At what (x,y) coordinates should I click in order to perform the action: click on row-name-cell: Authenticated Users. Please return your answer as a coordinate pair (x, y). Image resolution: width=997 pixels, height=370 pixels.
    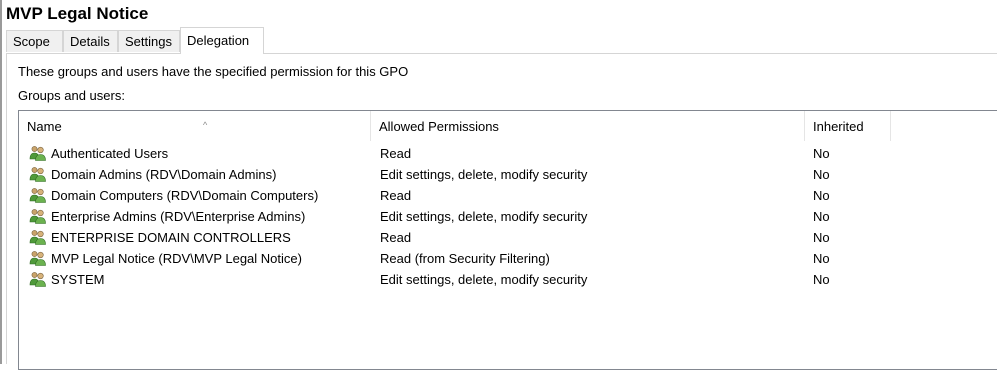
    Looking at the image, I should click on (98, 153).